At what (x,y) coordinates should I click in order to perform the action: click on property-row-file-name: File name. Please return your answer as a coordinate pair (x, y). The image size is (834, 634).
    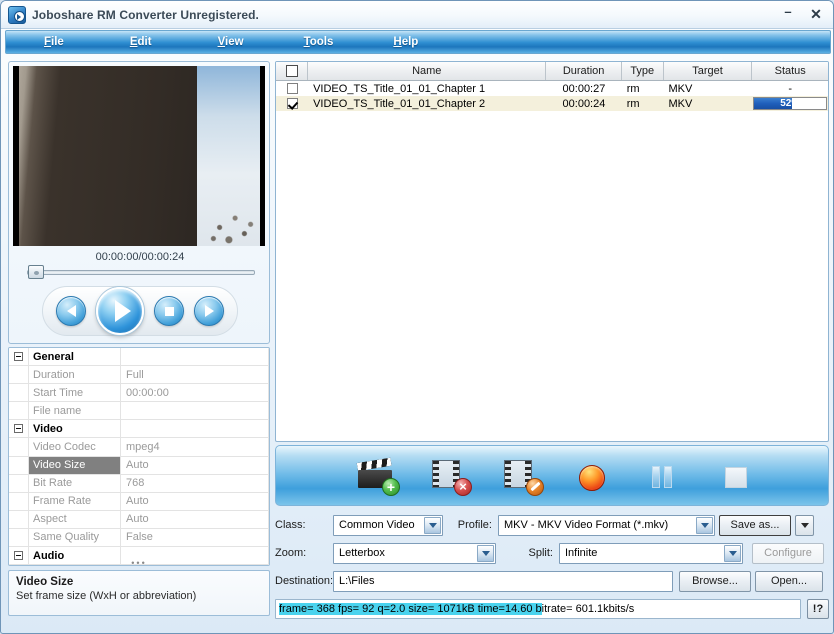
    Looking at the image, I should click on (139, 411).